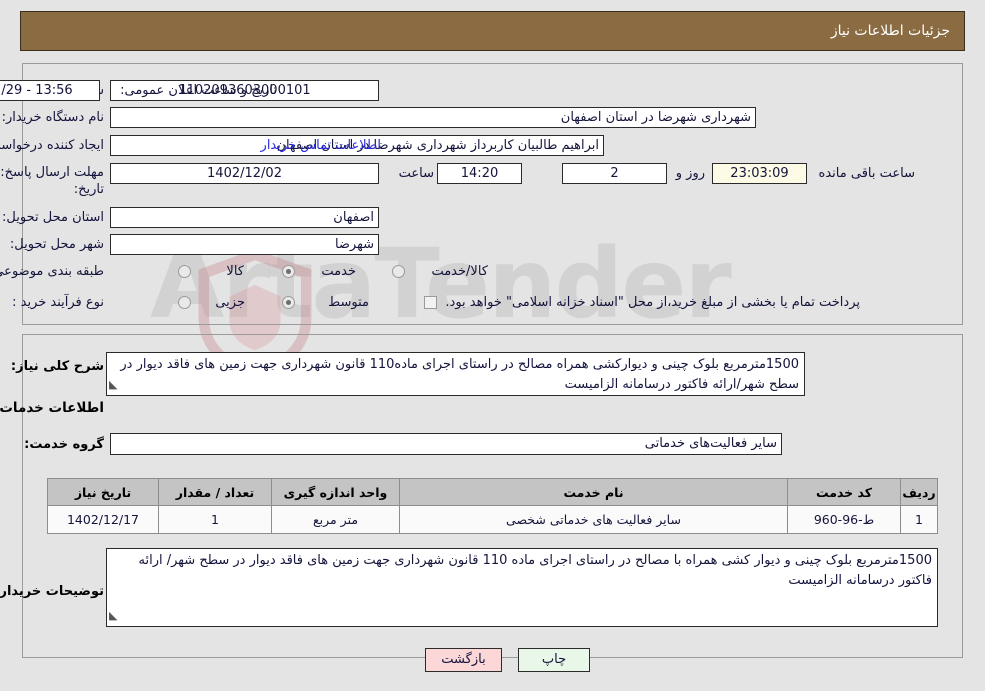 The width and height of the screenshot is (985, 691). What do you see at coordinates (52, 145) in the screenshot?
I see `requester-label: ایجاد کننده درخواست:` at bounding box center [52, 145].